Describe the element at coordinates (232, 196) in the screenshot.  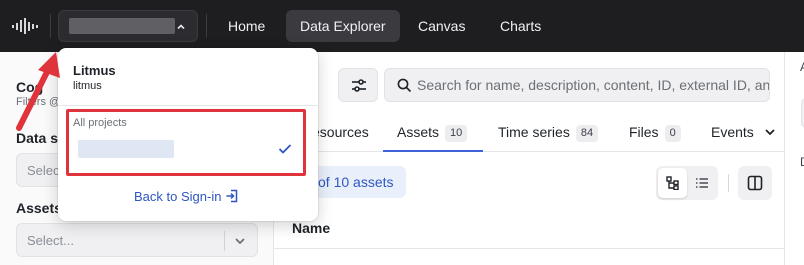
I see `sign-in-icon` at that location.